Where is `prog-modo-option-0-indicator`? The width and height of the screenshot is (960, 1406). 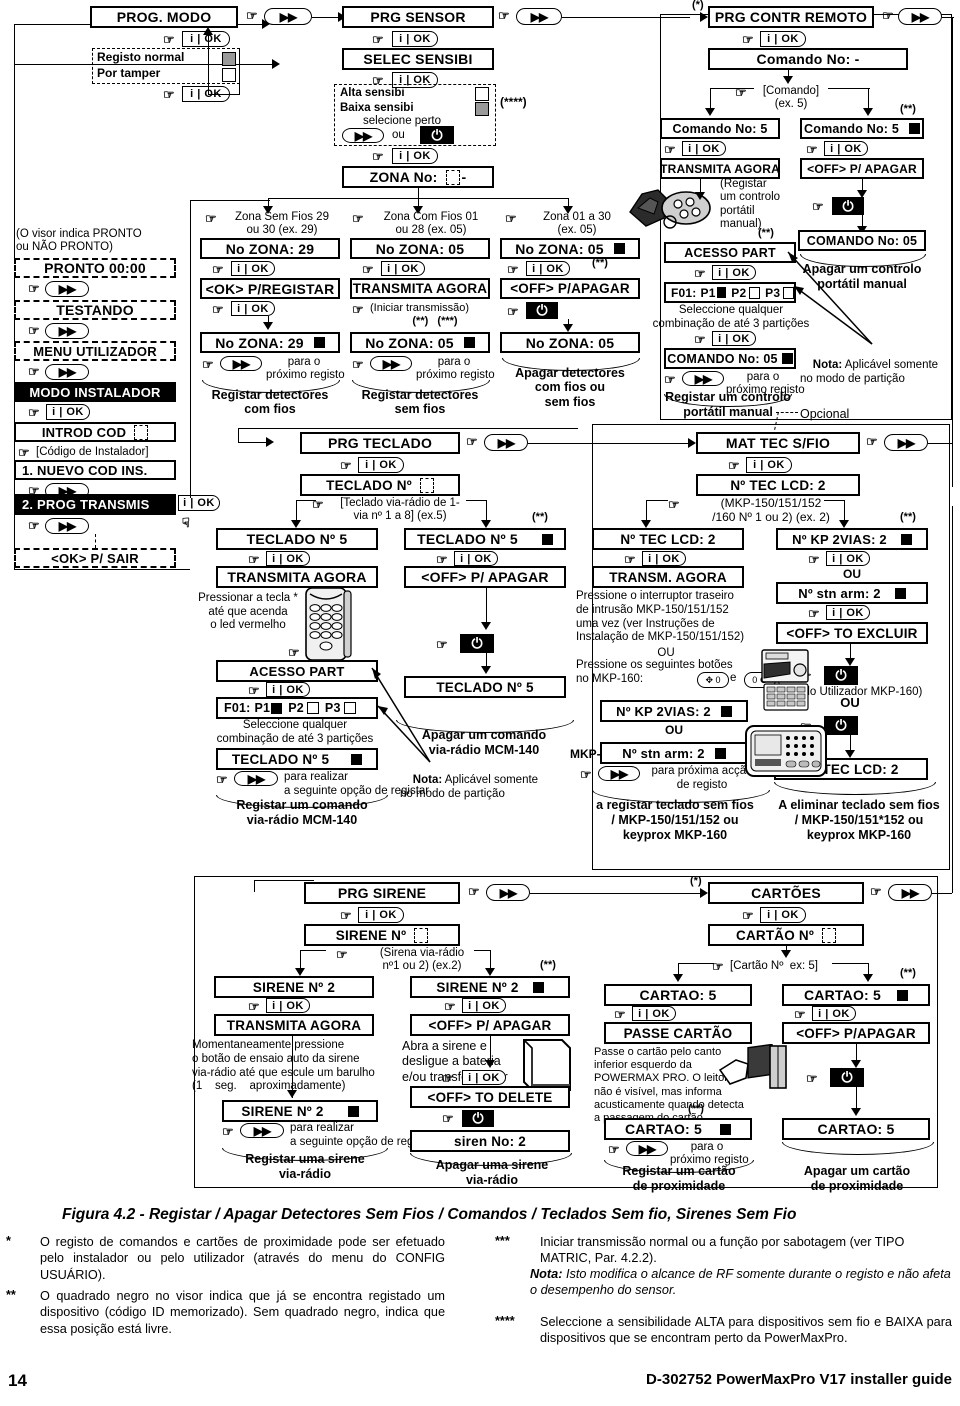
prog-modo-option-0-indicator is located at coordinates (229, 59).